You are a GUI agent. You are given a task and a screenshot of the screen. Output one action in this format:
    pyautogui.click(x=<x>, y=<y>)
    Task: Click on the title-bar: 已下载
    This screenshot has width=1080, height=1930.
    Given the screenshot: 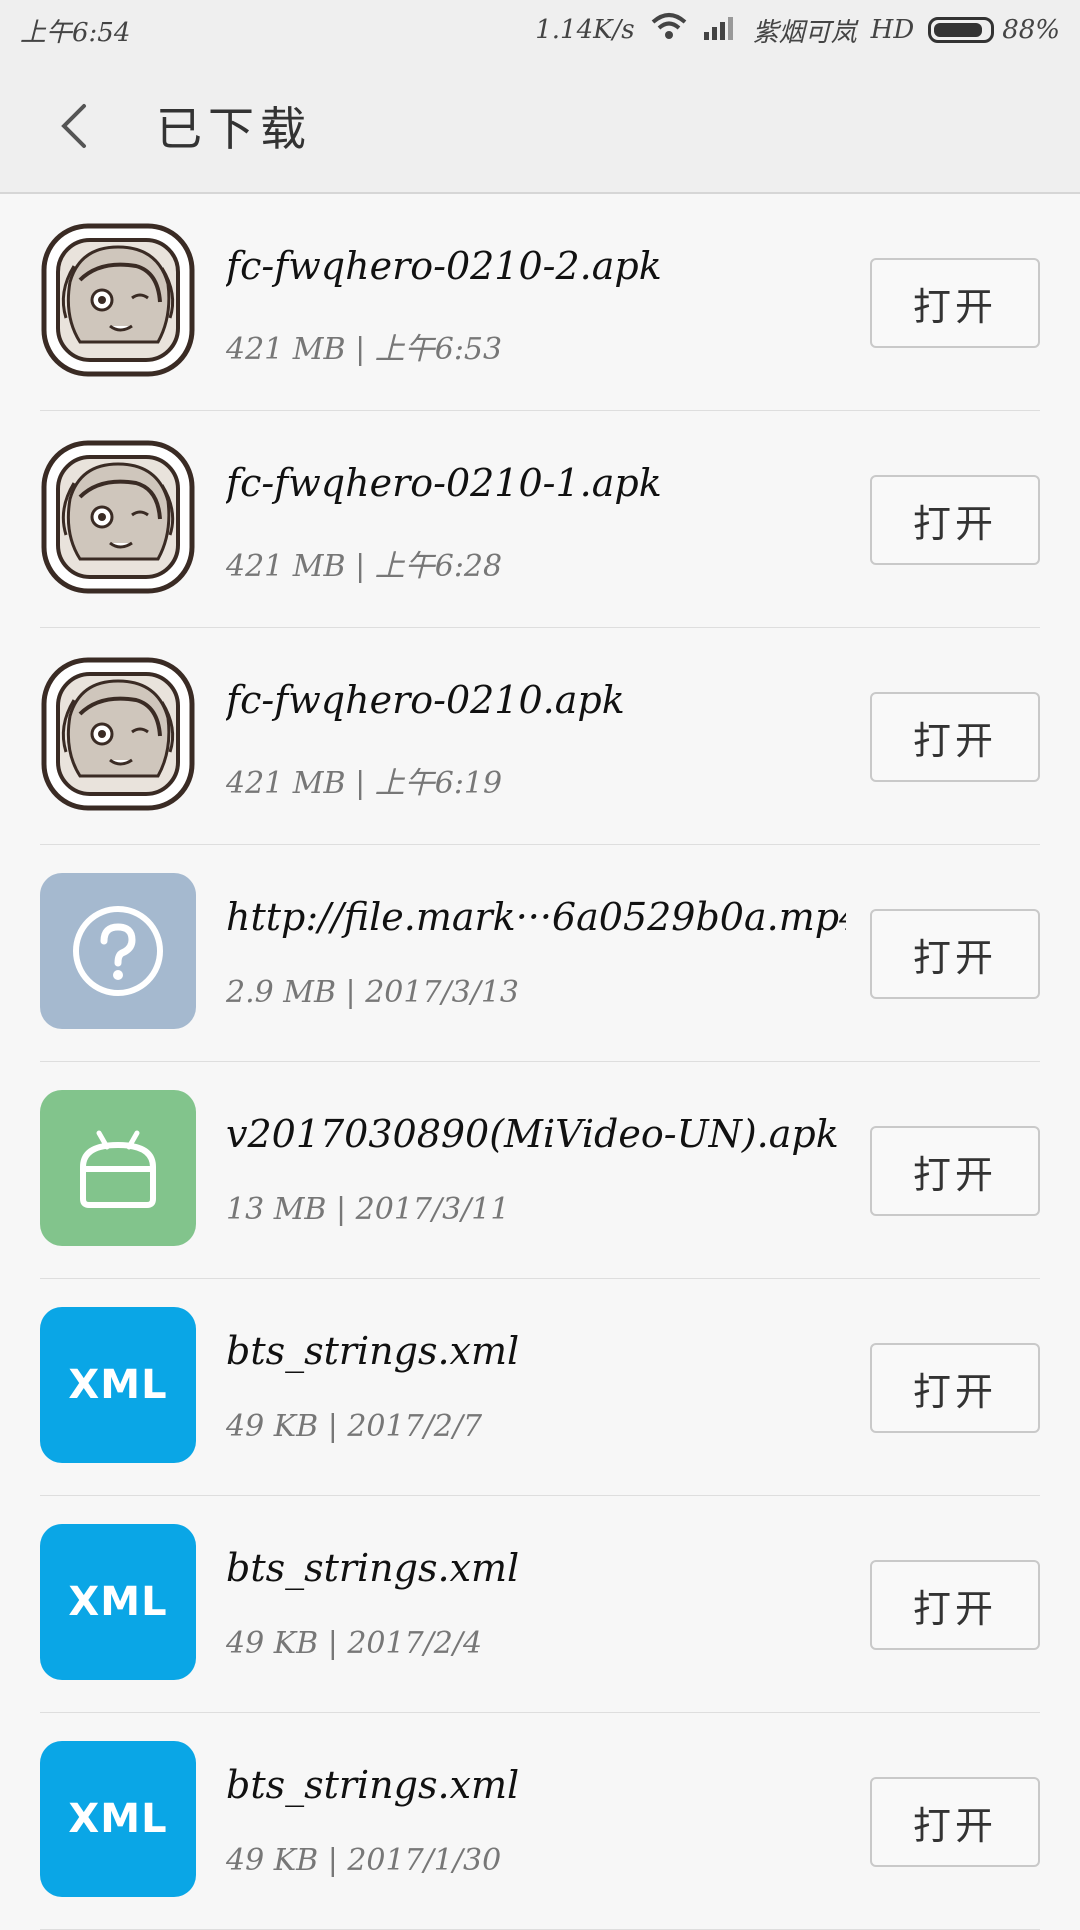 What is the action you would take?
    pyautogui.click(x=540, y=127)
    